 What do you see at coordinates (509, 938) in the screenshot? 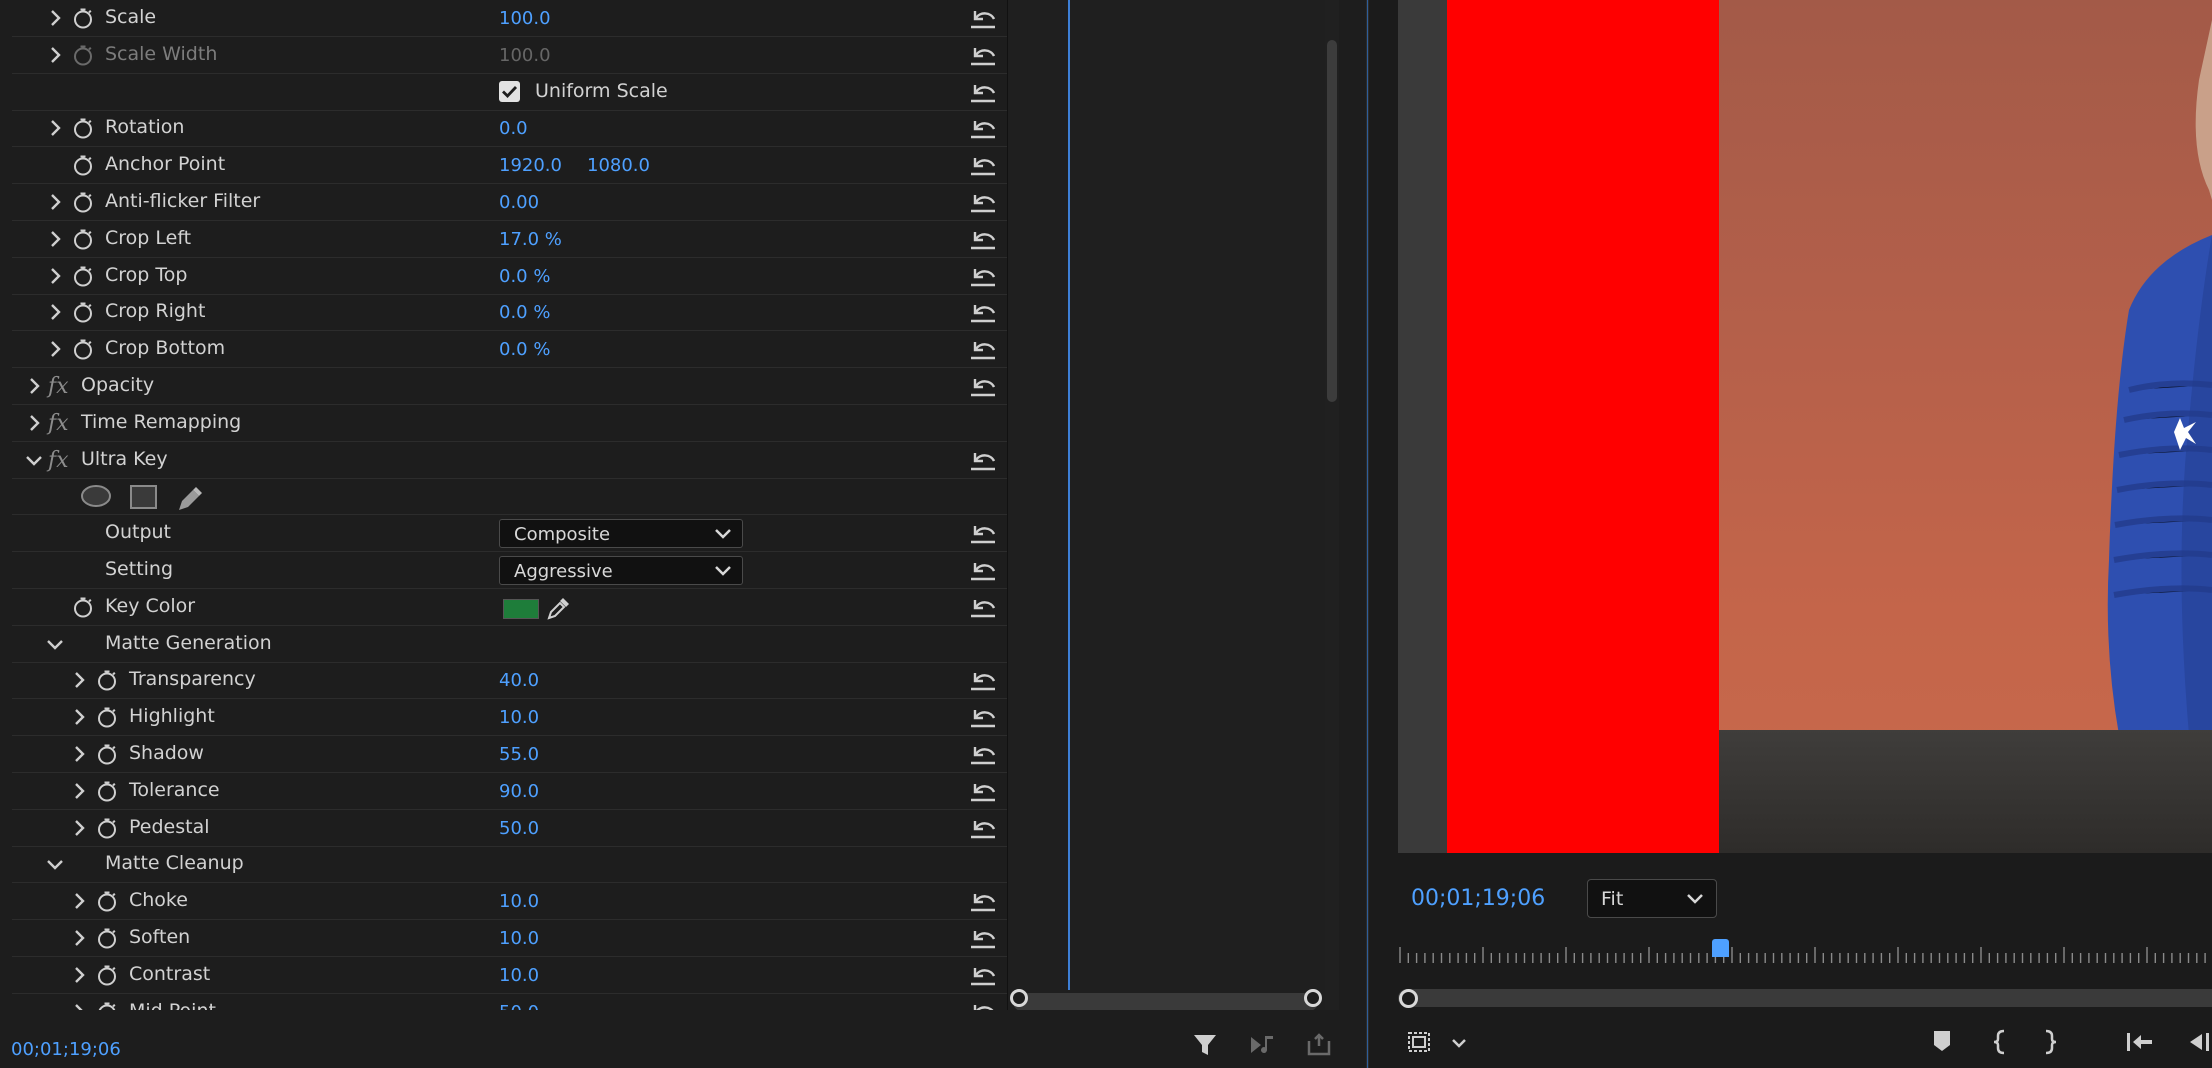
I see `property-row-soften: Soften 10.0` at bounding box center [509, 938].